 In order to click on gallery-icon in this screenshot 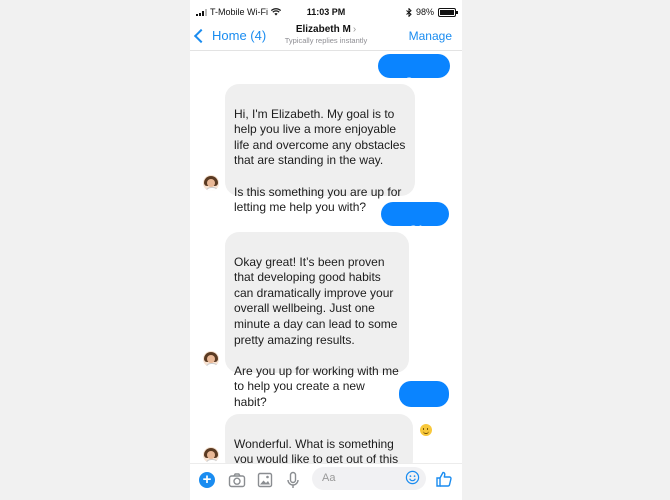, I will do `click(265, 480)`.